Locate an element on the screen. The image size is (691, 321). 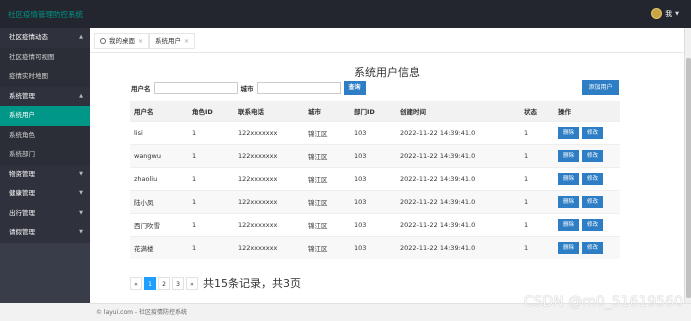
sidebar-item-label: 请假管理 is located at coordinates (22, 232).